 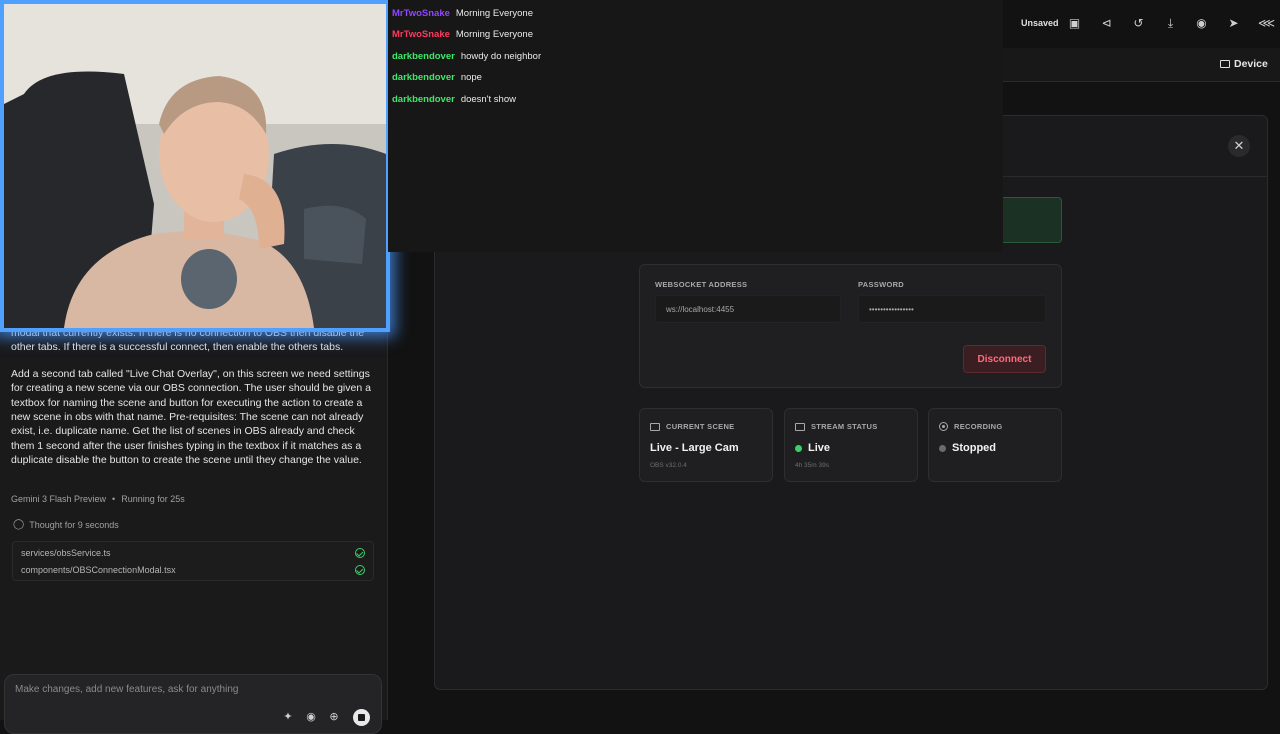 I want to click on save-icon: ▣, so click(x=1074, y=23).